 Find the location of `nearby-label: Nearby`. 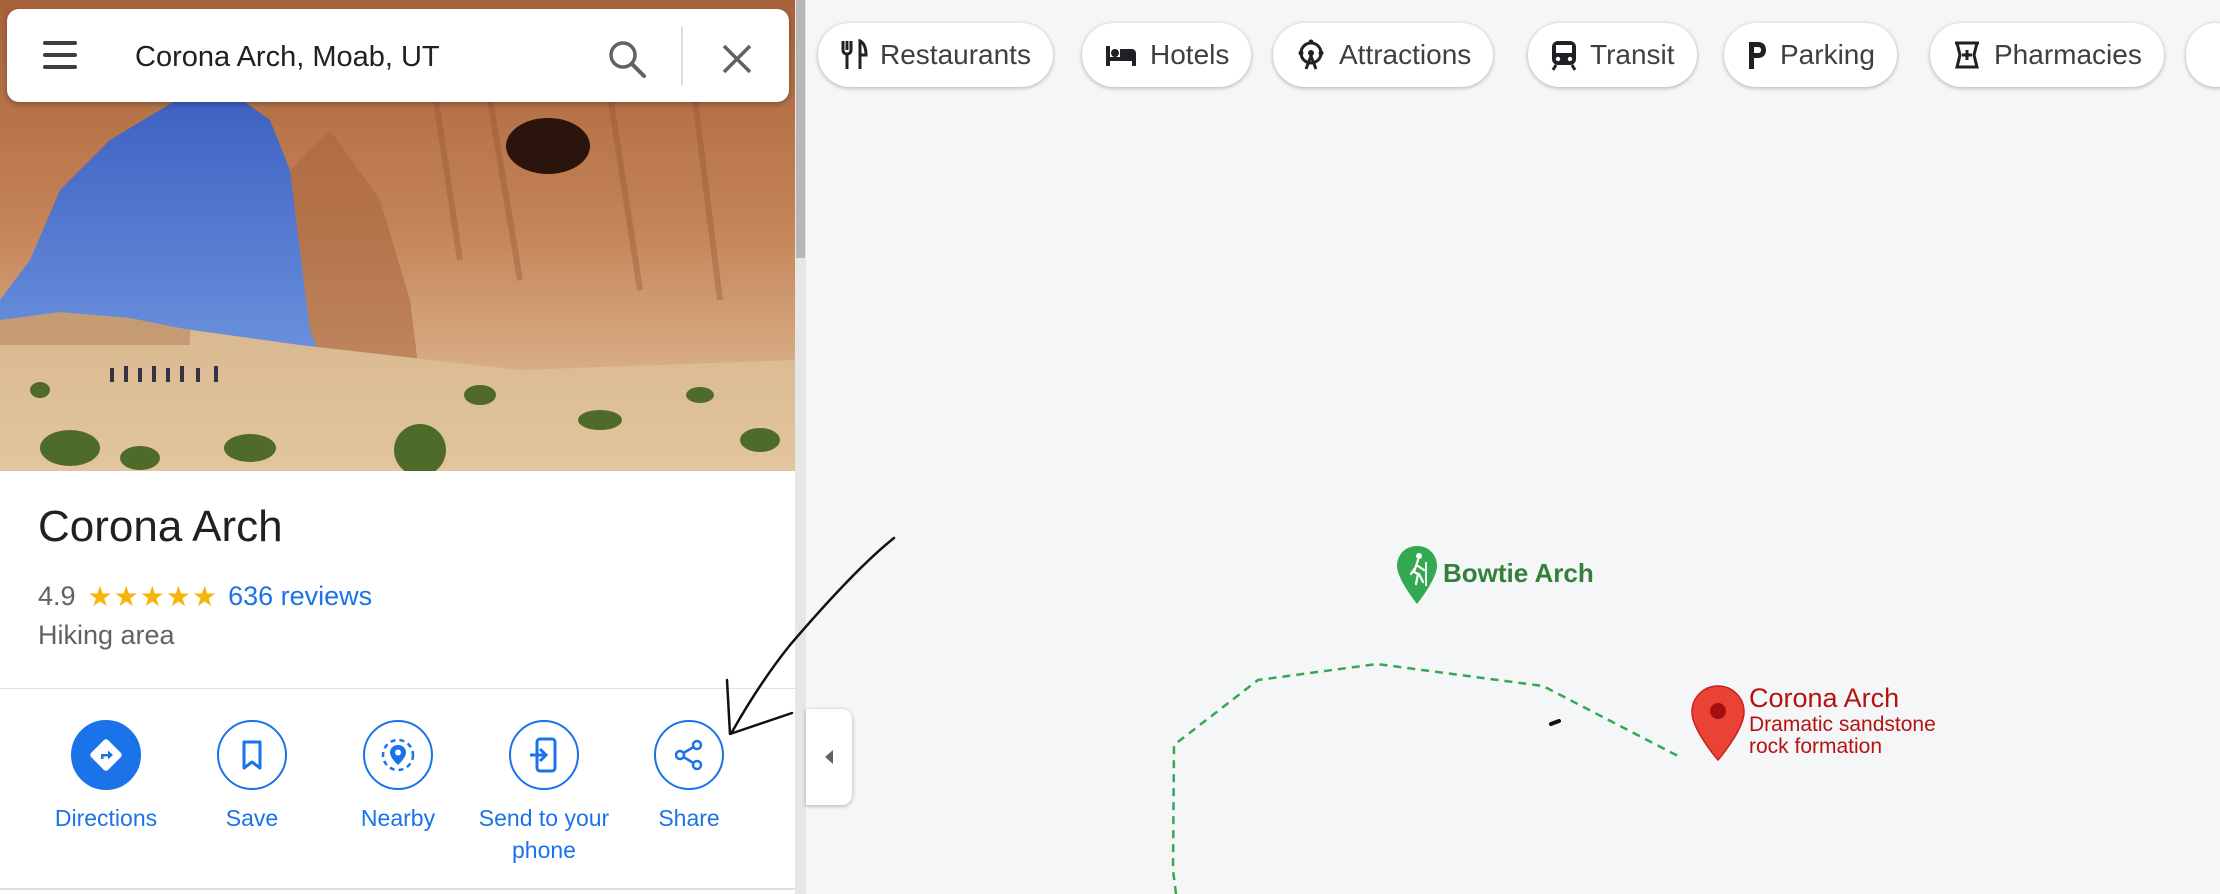

nearby-label: Nearby is located at coordinates (398, 818).